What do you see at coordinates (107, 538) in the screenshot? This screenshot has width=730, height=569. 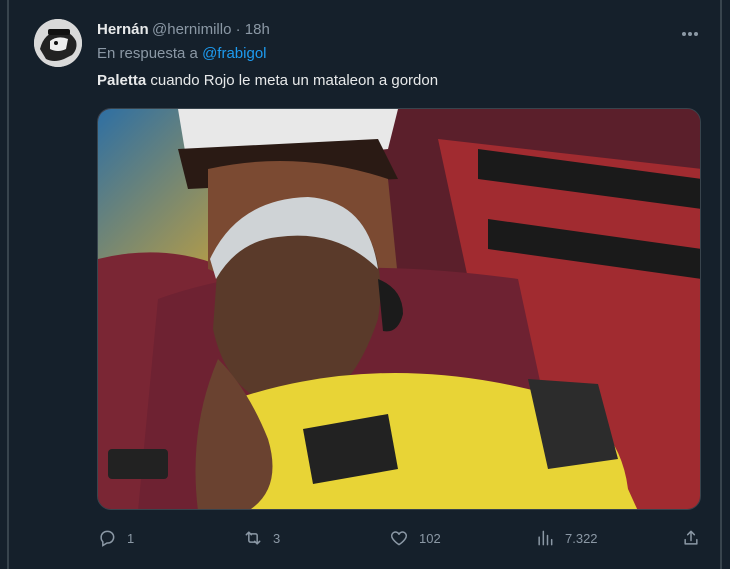 I see `reply-icon` at bounding box center [107, 538].